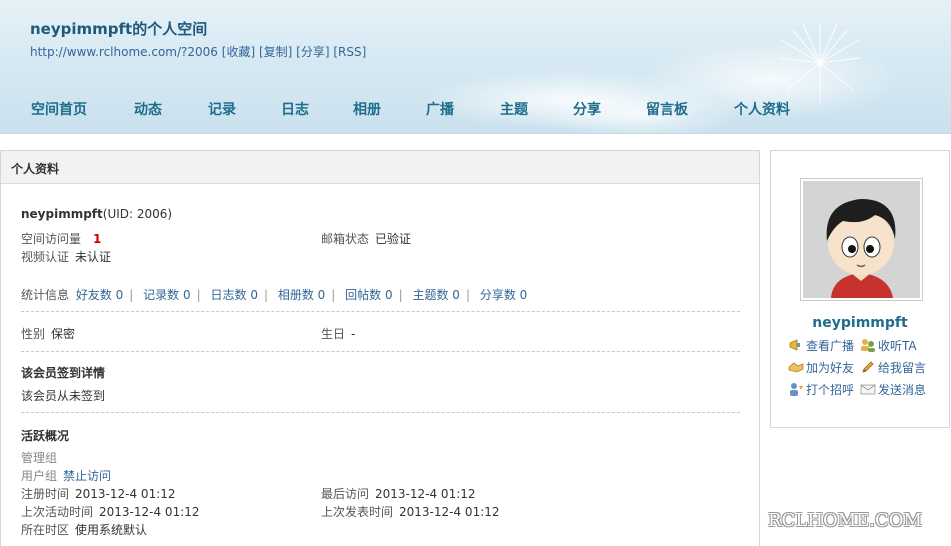 The width and height of the screenshot is (951, 546). Describe the element at coordinates (149, 512) in the screenshot. I see `last-active-value: 2013-12-4 01:12` at that location.